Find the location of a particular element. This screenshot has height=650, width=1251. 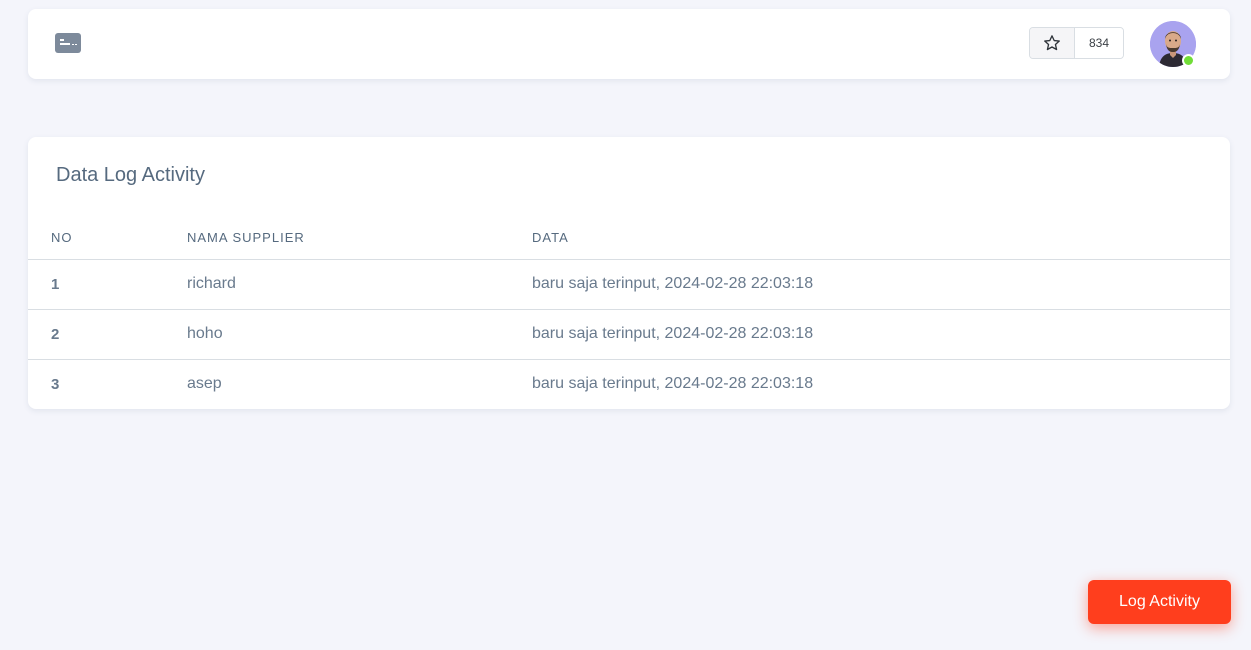

star-button-group: 834 is located at coordinates (1076, 43).